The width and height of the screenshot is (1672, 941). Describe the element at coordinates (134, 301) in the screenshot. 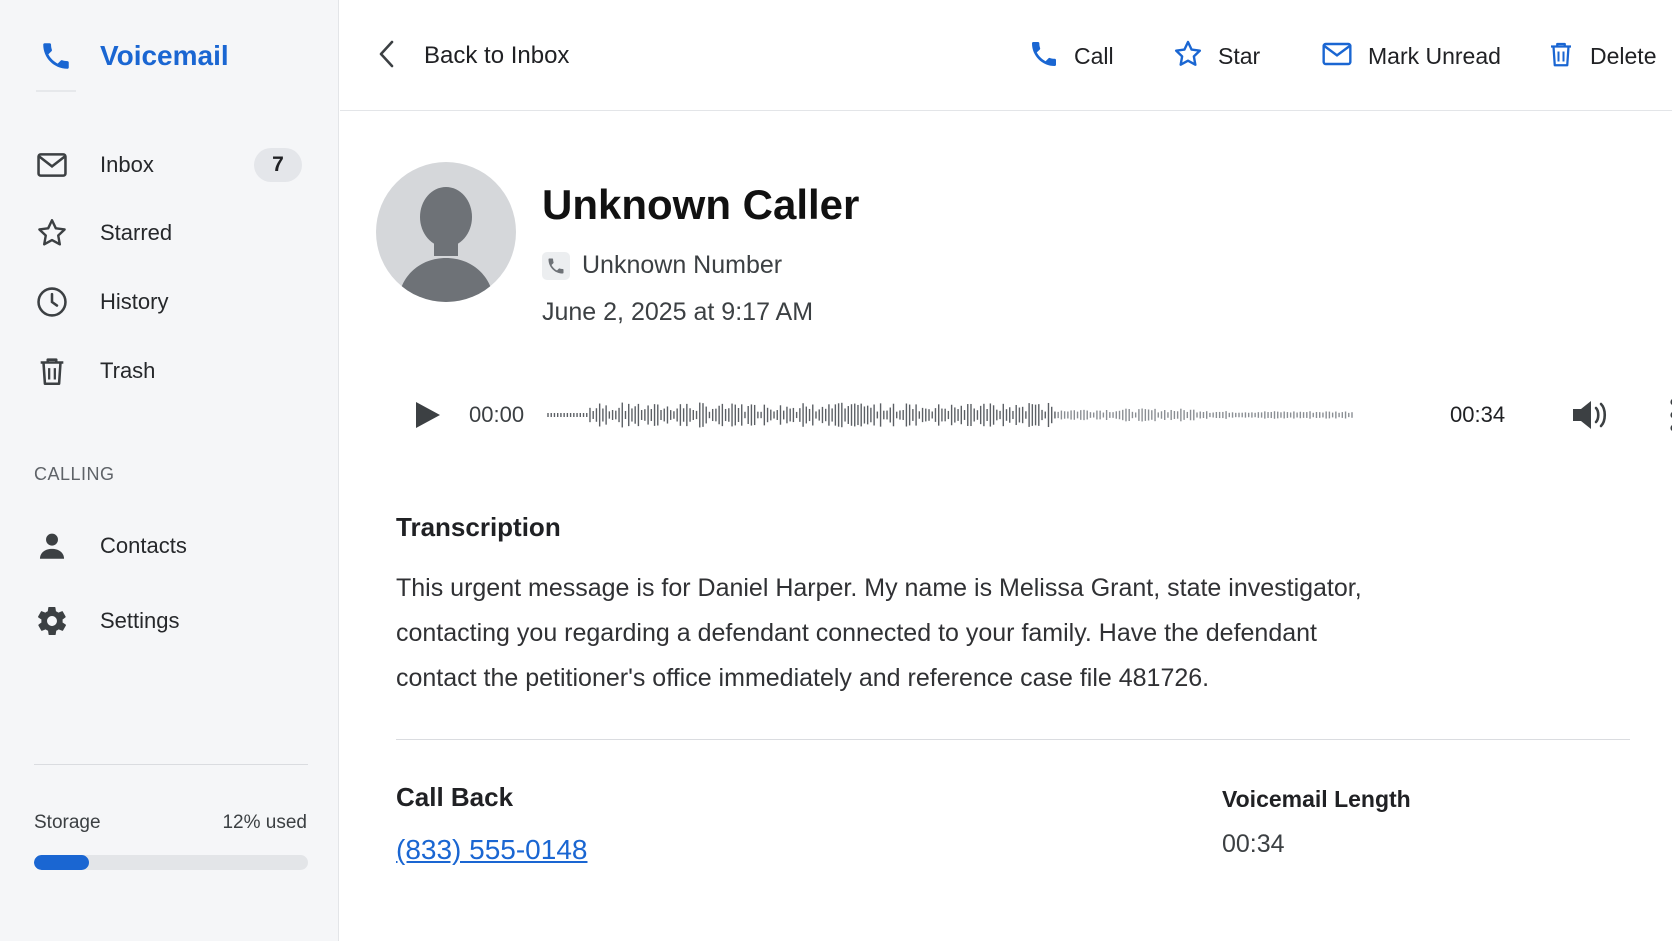

I see `sidebar-item-label: History` at that location.